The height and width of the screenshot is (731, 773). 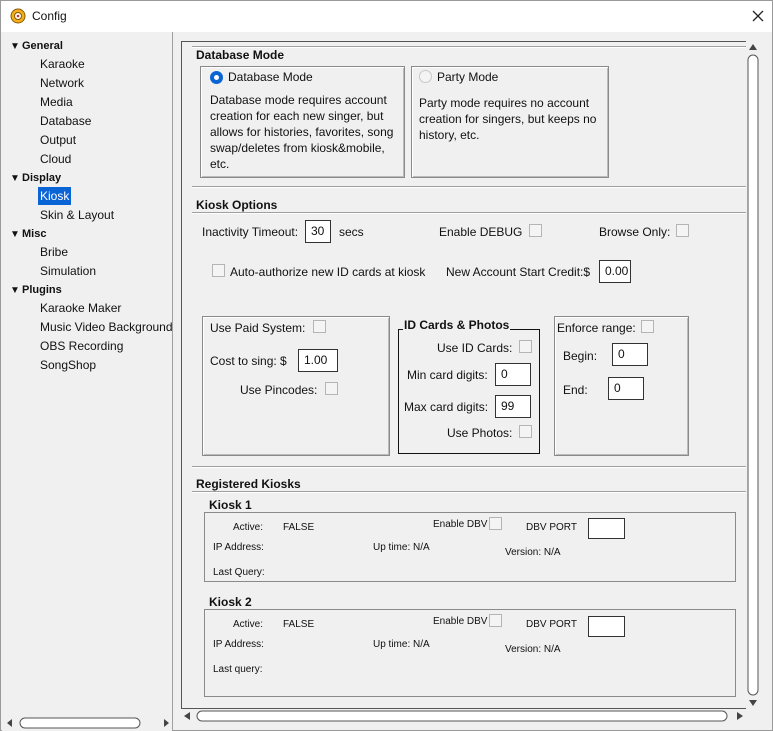 What do you see at coordinates (248, 624) in the screenshot?
I see `kiosk-active-label: Active:` at bounding box center [248, 624].